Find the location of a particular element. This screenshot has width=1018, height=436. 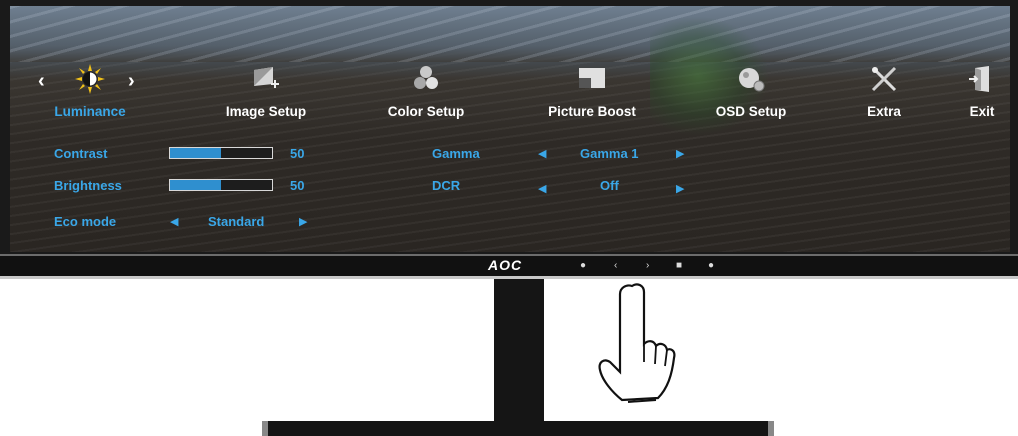

tools-icon is located at coordinates (884, 79).